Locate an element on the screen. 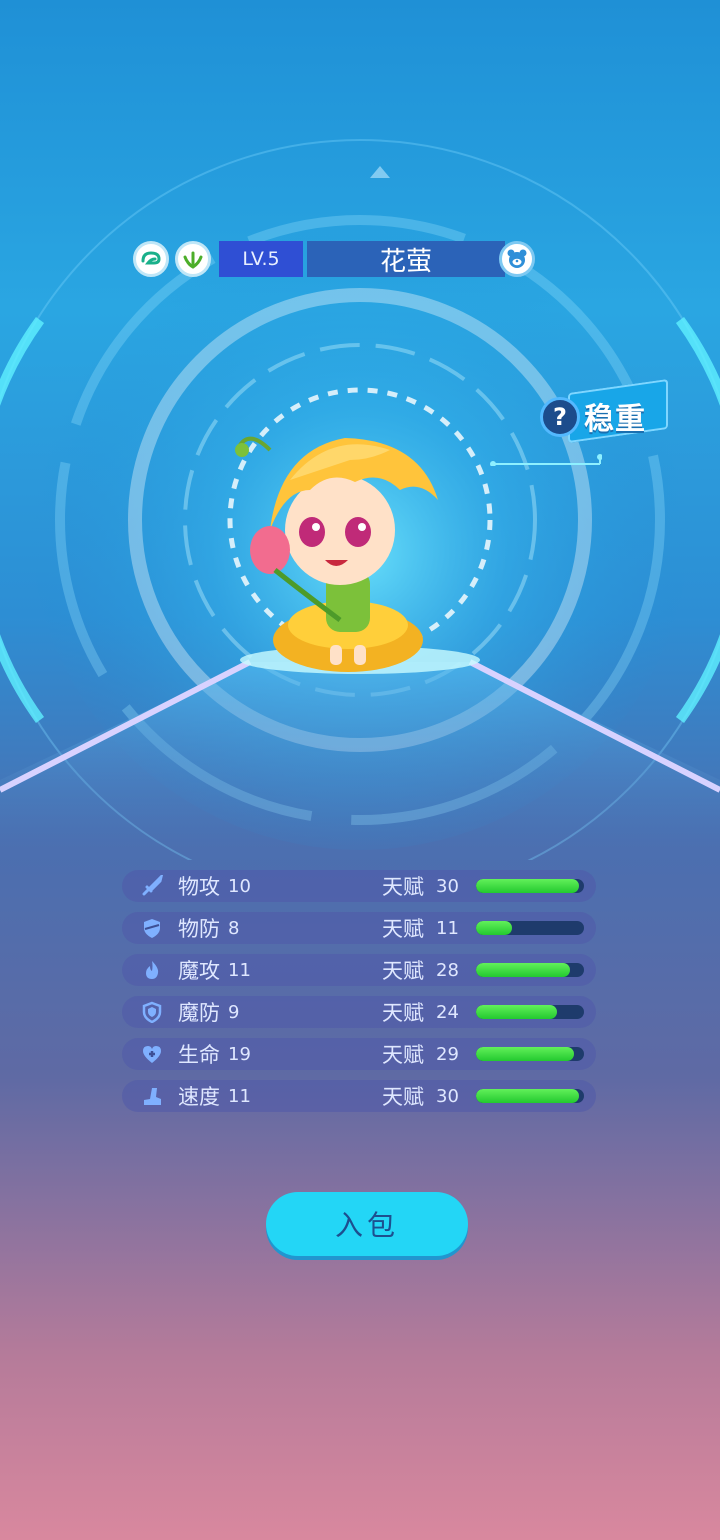  trait-label: 稳重 is located at coordinates (615, 419).